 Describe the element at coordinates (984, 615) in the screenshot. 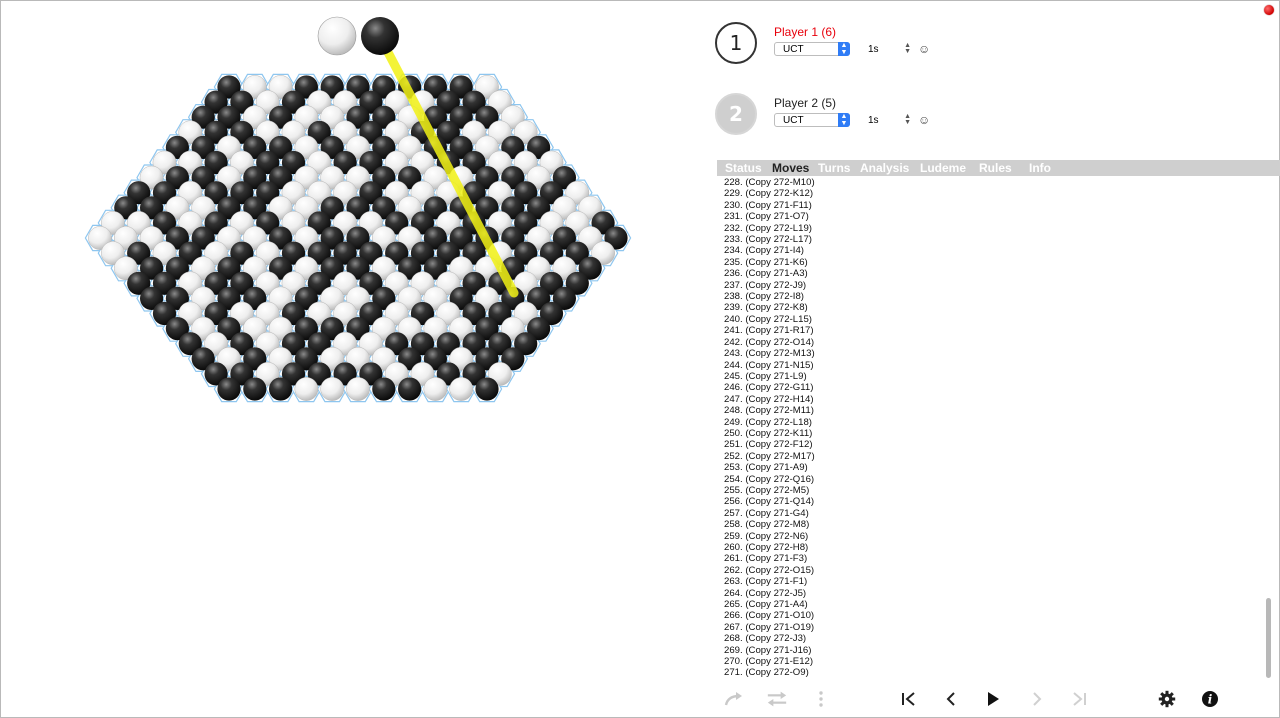

I see `move-item: 266. (Copy 271-O10)` at that location.